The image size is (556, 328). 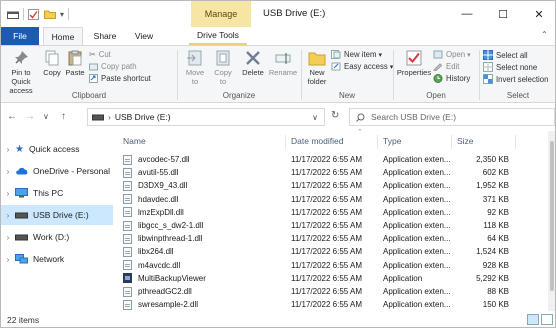 I want to click on large-icons-view-icon, so click(x=547, y=319).